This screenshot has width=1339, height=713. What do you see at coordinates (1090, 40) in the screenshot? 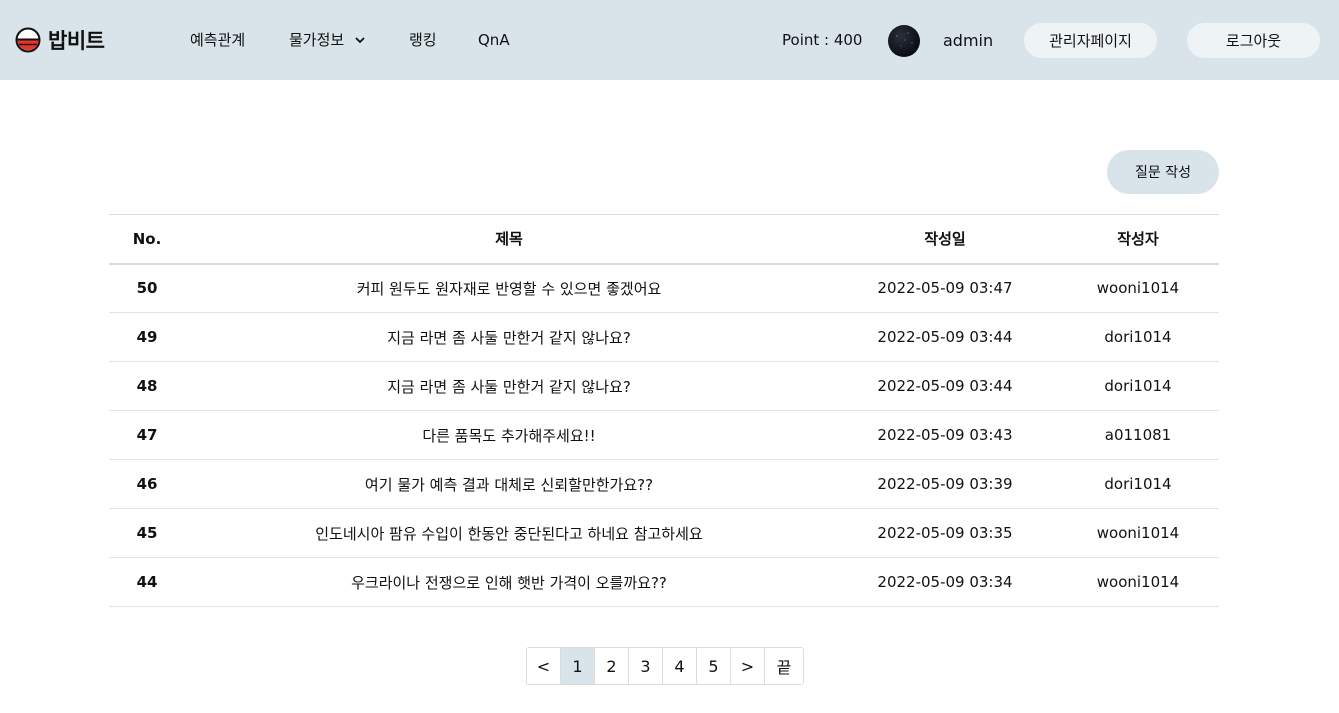
I see `admin-page-button: 관리자페이지` at bounding box center [1090, 40].